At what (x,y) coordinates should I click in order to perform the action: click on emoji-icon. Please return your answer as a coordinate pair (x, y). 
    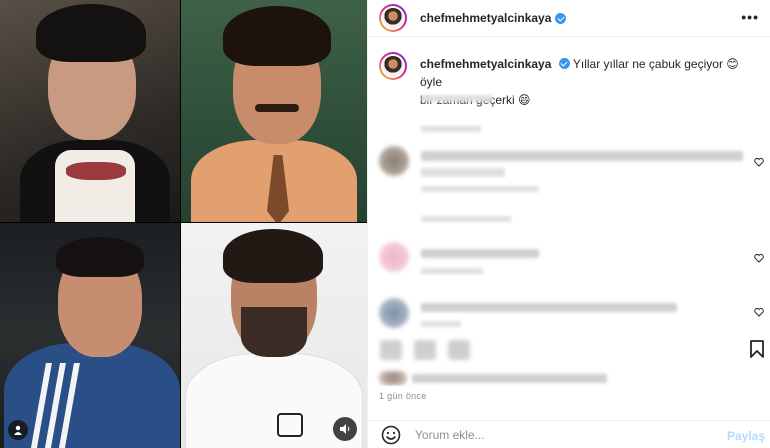
    Looking at the image, I should click on (391, 435).